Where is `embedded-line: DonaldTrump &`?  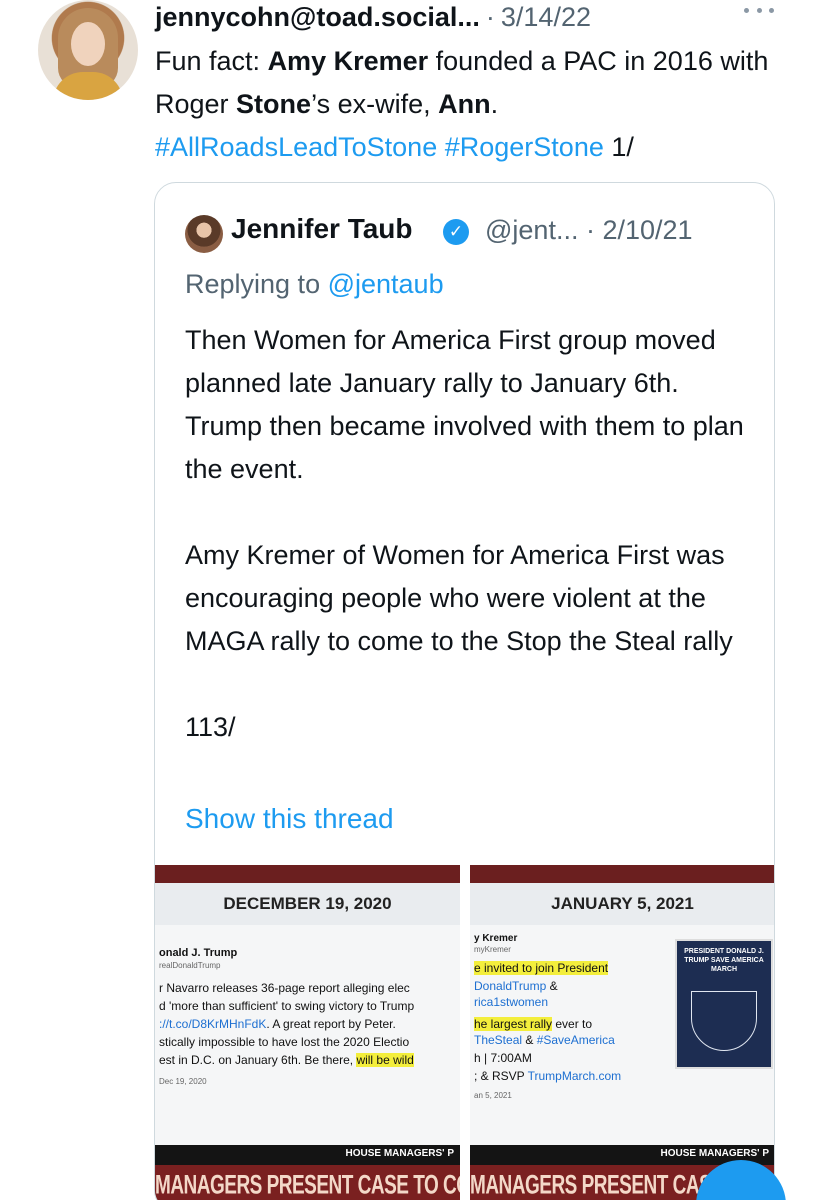 embedded-line: DonaldTrump & is located at coordinates (516, 986).